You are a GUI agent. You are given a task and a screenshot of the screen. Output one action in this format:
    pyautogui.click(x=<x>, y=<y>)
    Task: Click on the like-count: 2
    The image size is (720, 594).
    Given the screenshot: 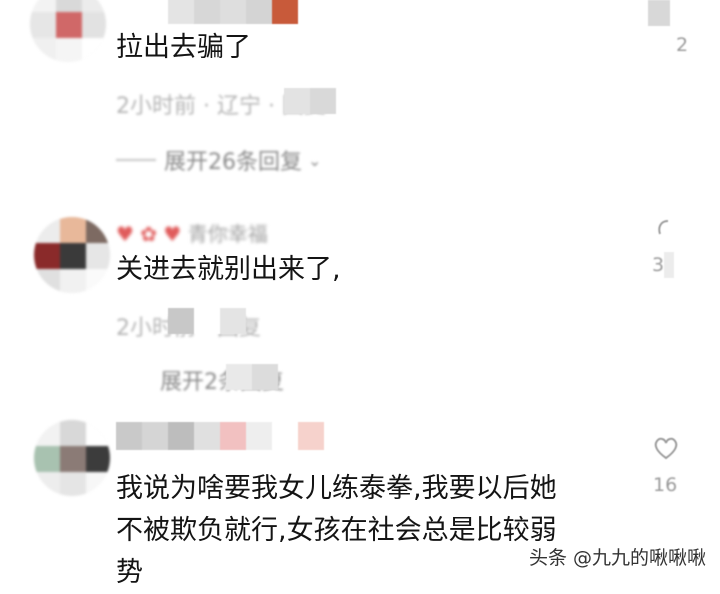 What is the action you would take?
    pyautogui.click(x=682, y=45)
    